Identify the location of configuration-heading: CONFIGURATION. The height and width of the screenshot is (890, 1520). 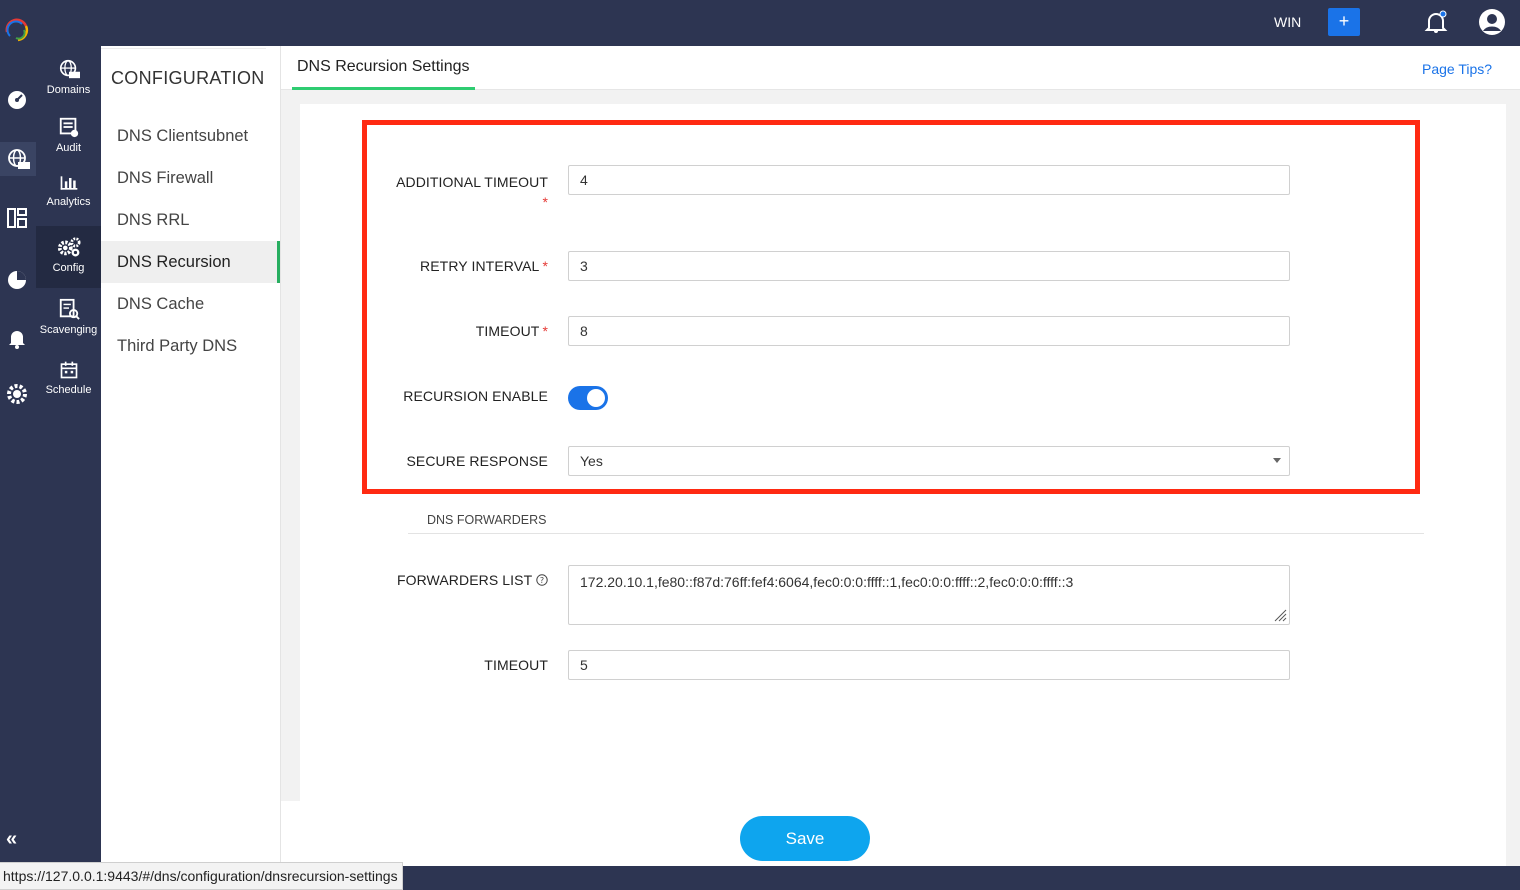
(188, 78).